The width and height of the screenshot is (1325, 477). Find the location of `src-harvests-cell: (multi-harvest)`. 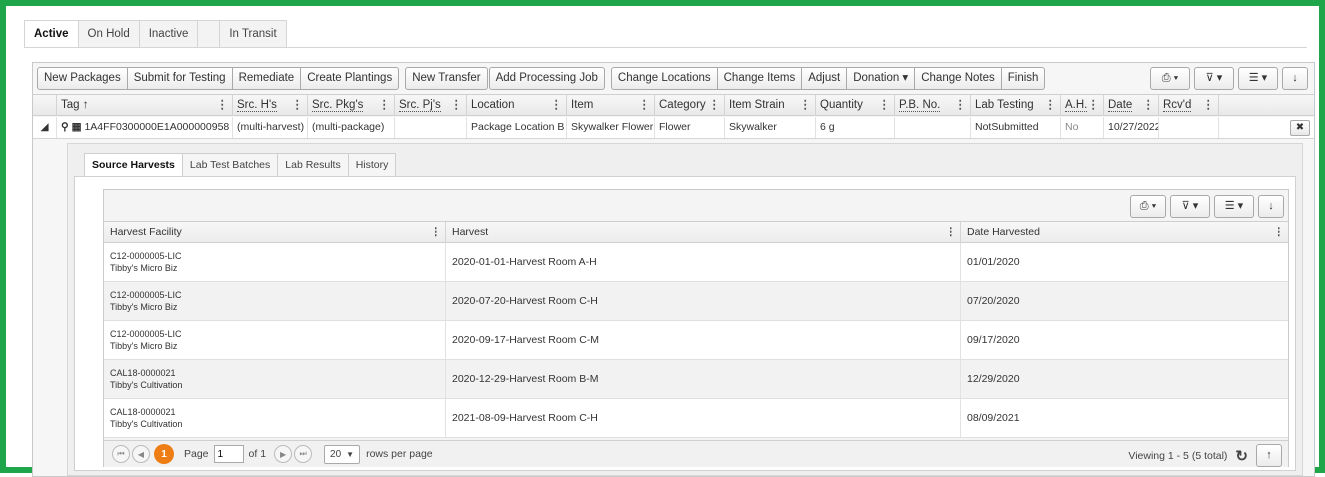

src-harvests-cell: (multi-harvest) is located at coordinates (270, 127).